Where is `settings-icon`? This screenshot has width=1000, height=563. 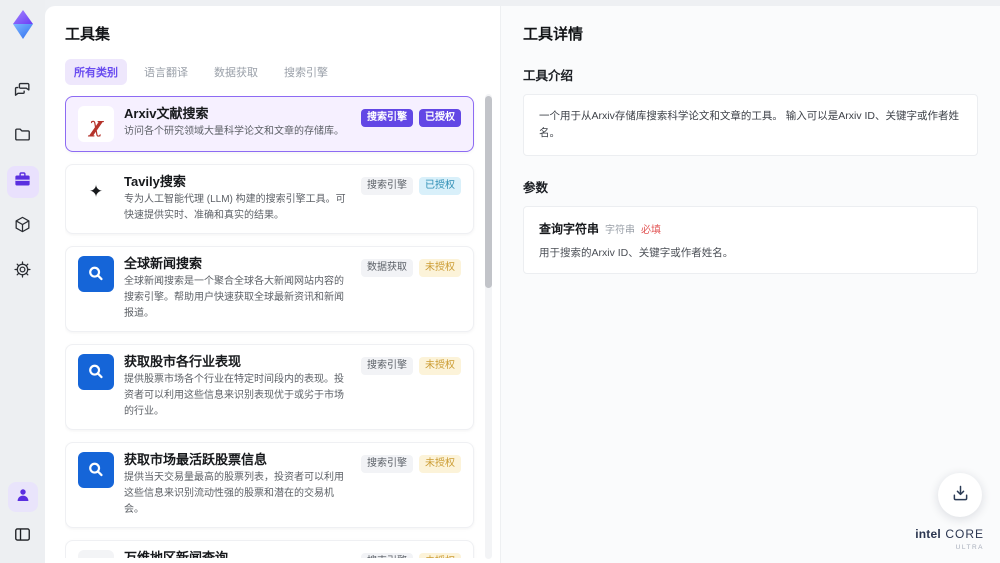
settings-icon is located at coordinates (22, 272).